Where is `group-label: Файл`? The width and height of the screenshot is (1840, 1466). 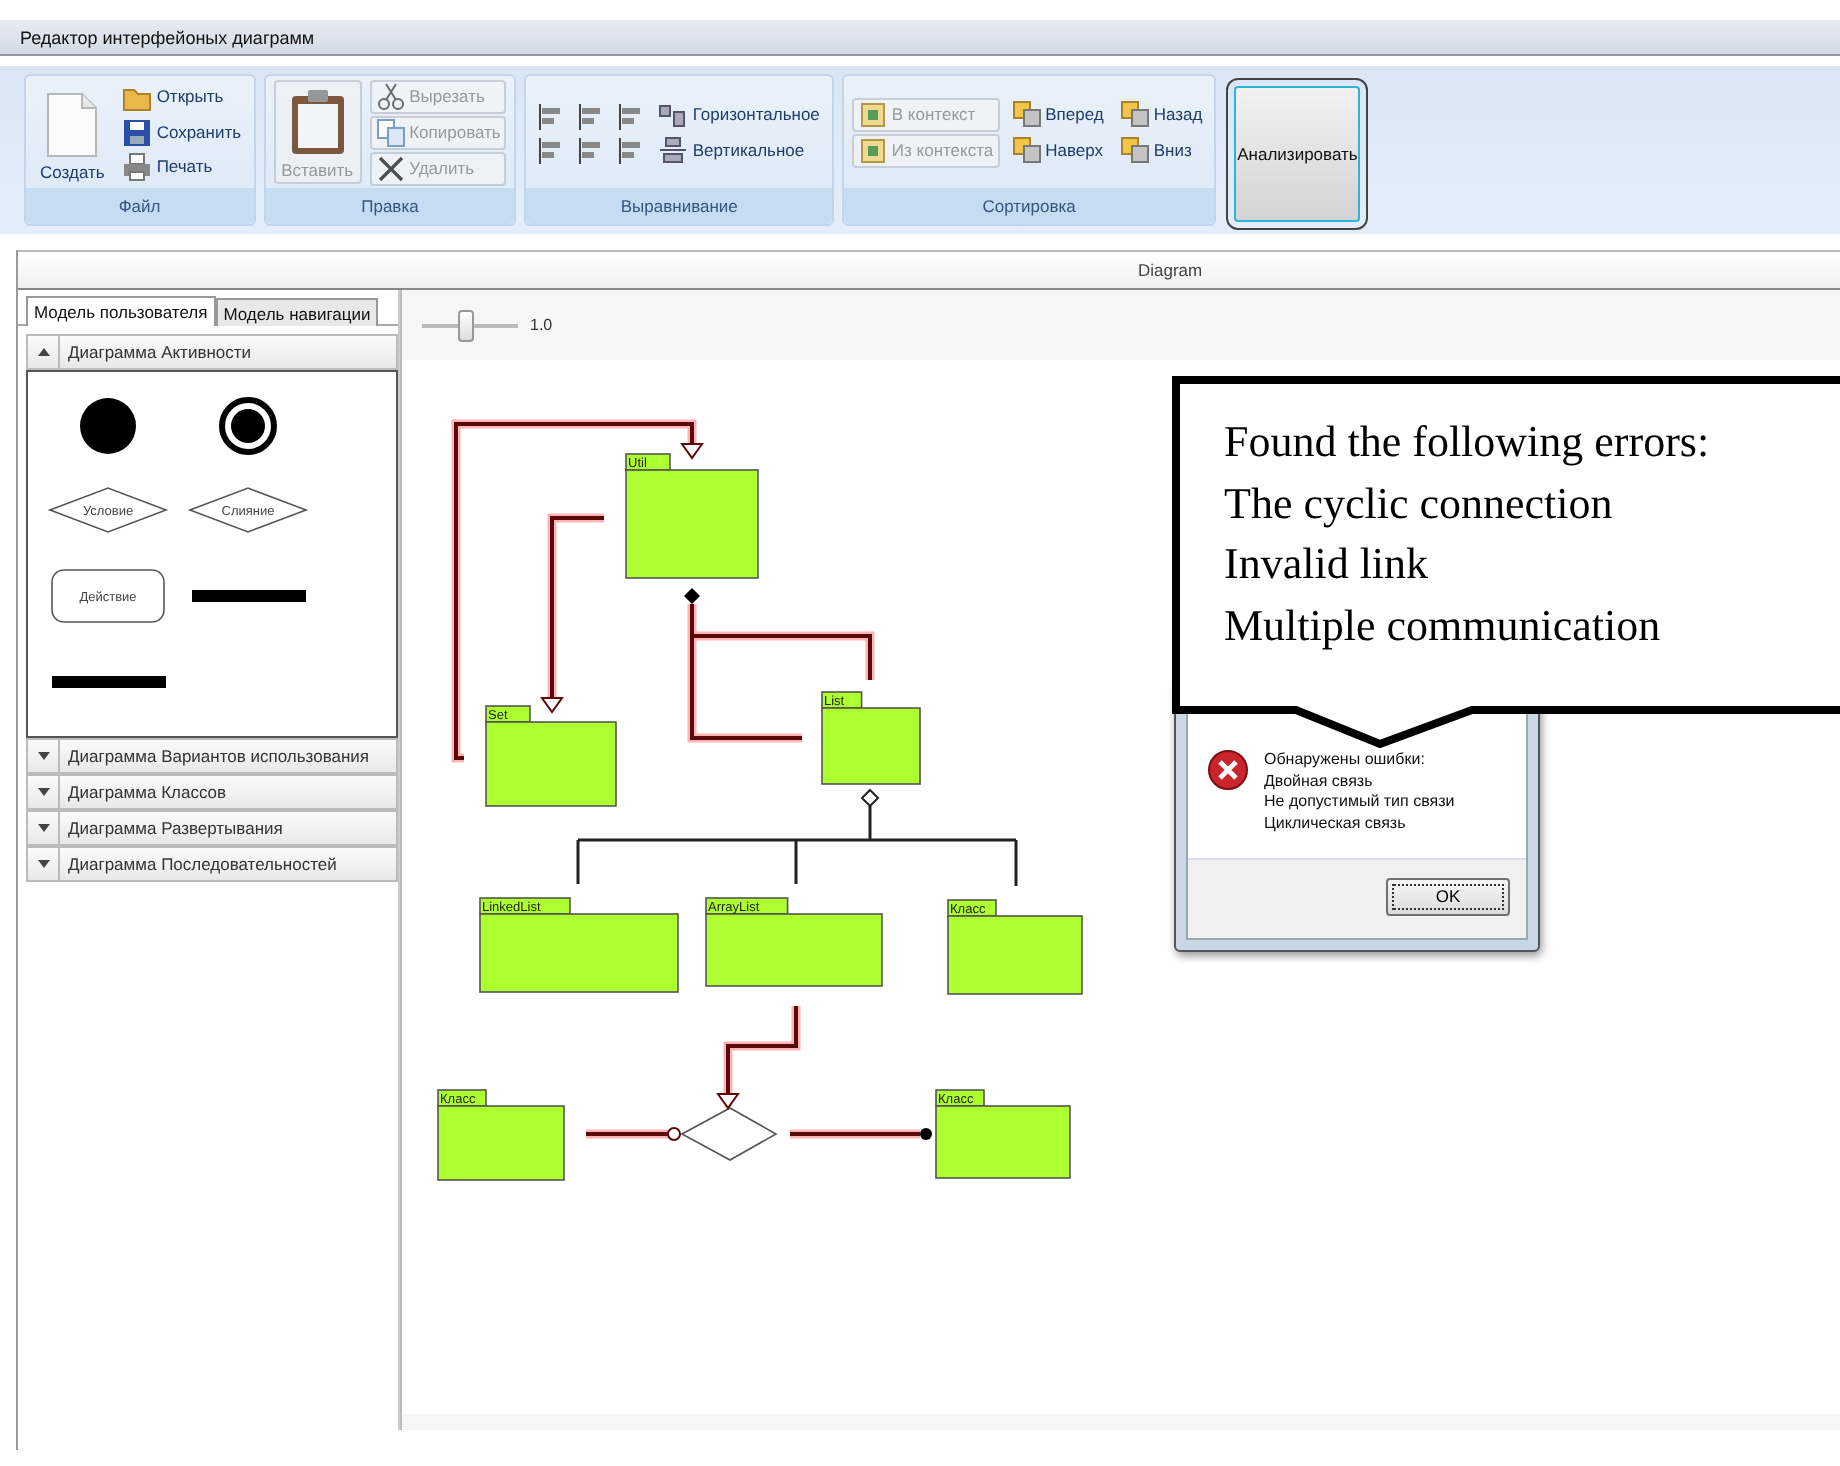 group-label: Файл is located at coordinates (140, 206).